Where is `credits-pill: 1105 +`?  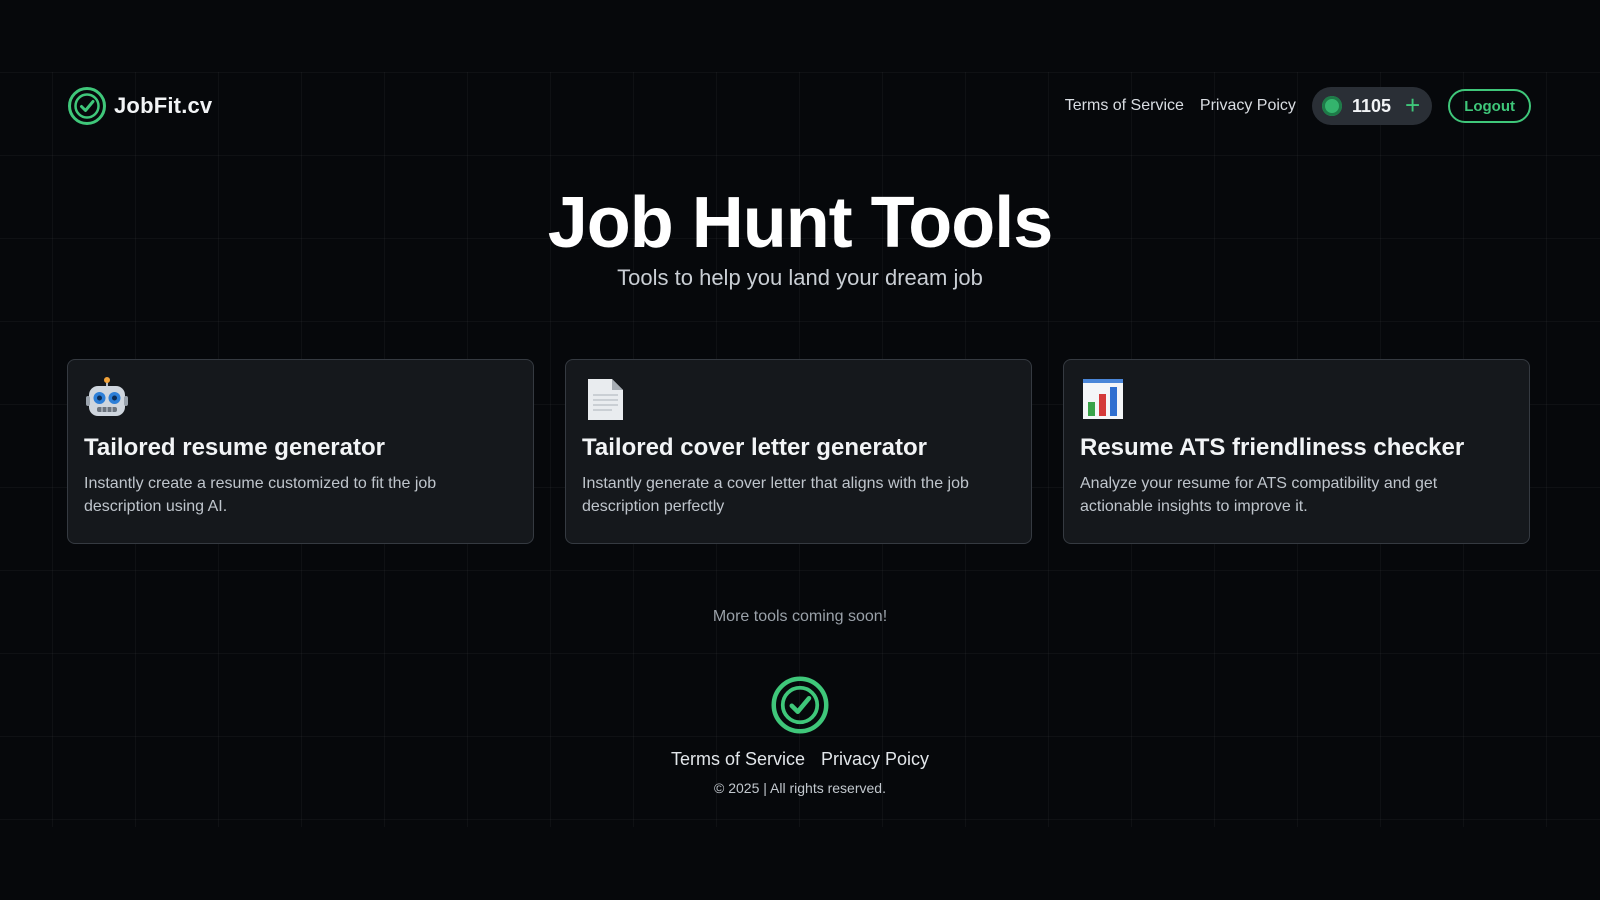 credits-pill: 1105 + is located at coordinates (1372, 106).